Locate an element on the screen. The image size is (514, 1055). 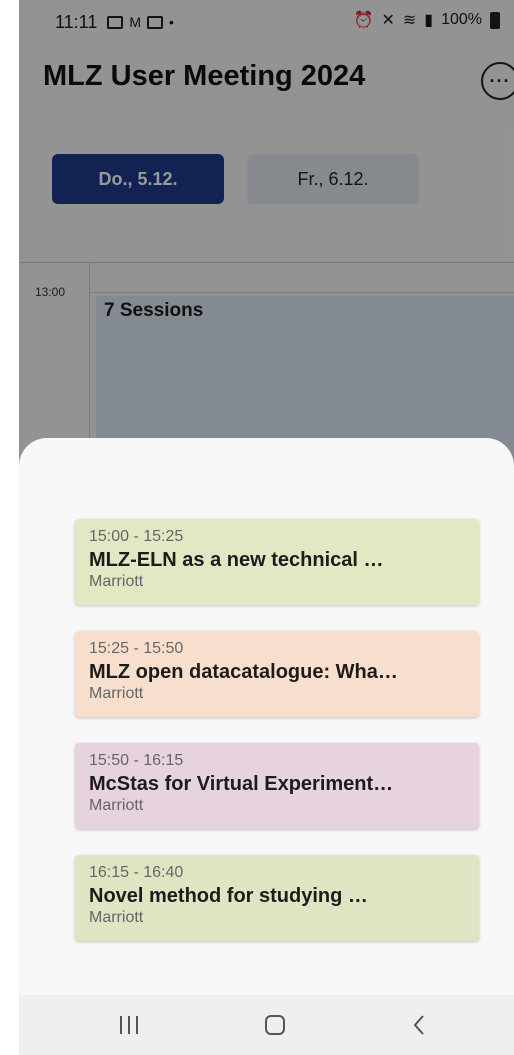
system-nav-bar is located at coordinates (266, 1025).